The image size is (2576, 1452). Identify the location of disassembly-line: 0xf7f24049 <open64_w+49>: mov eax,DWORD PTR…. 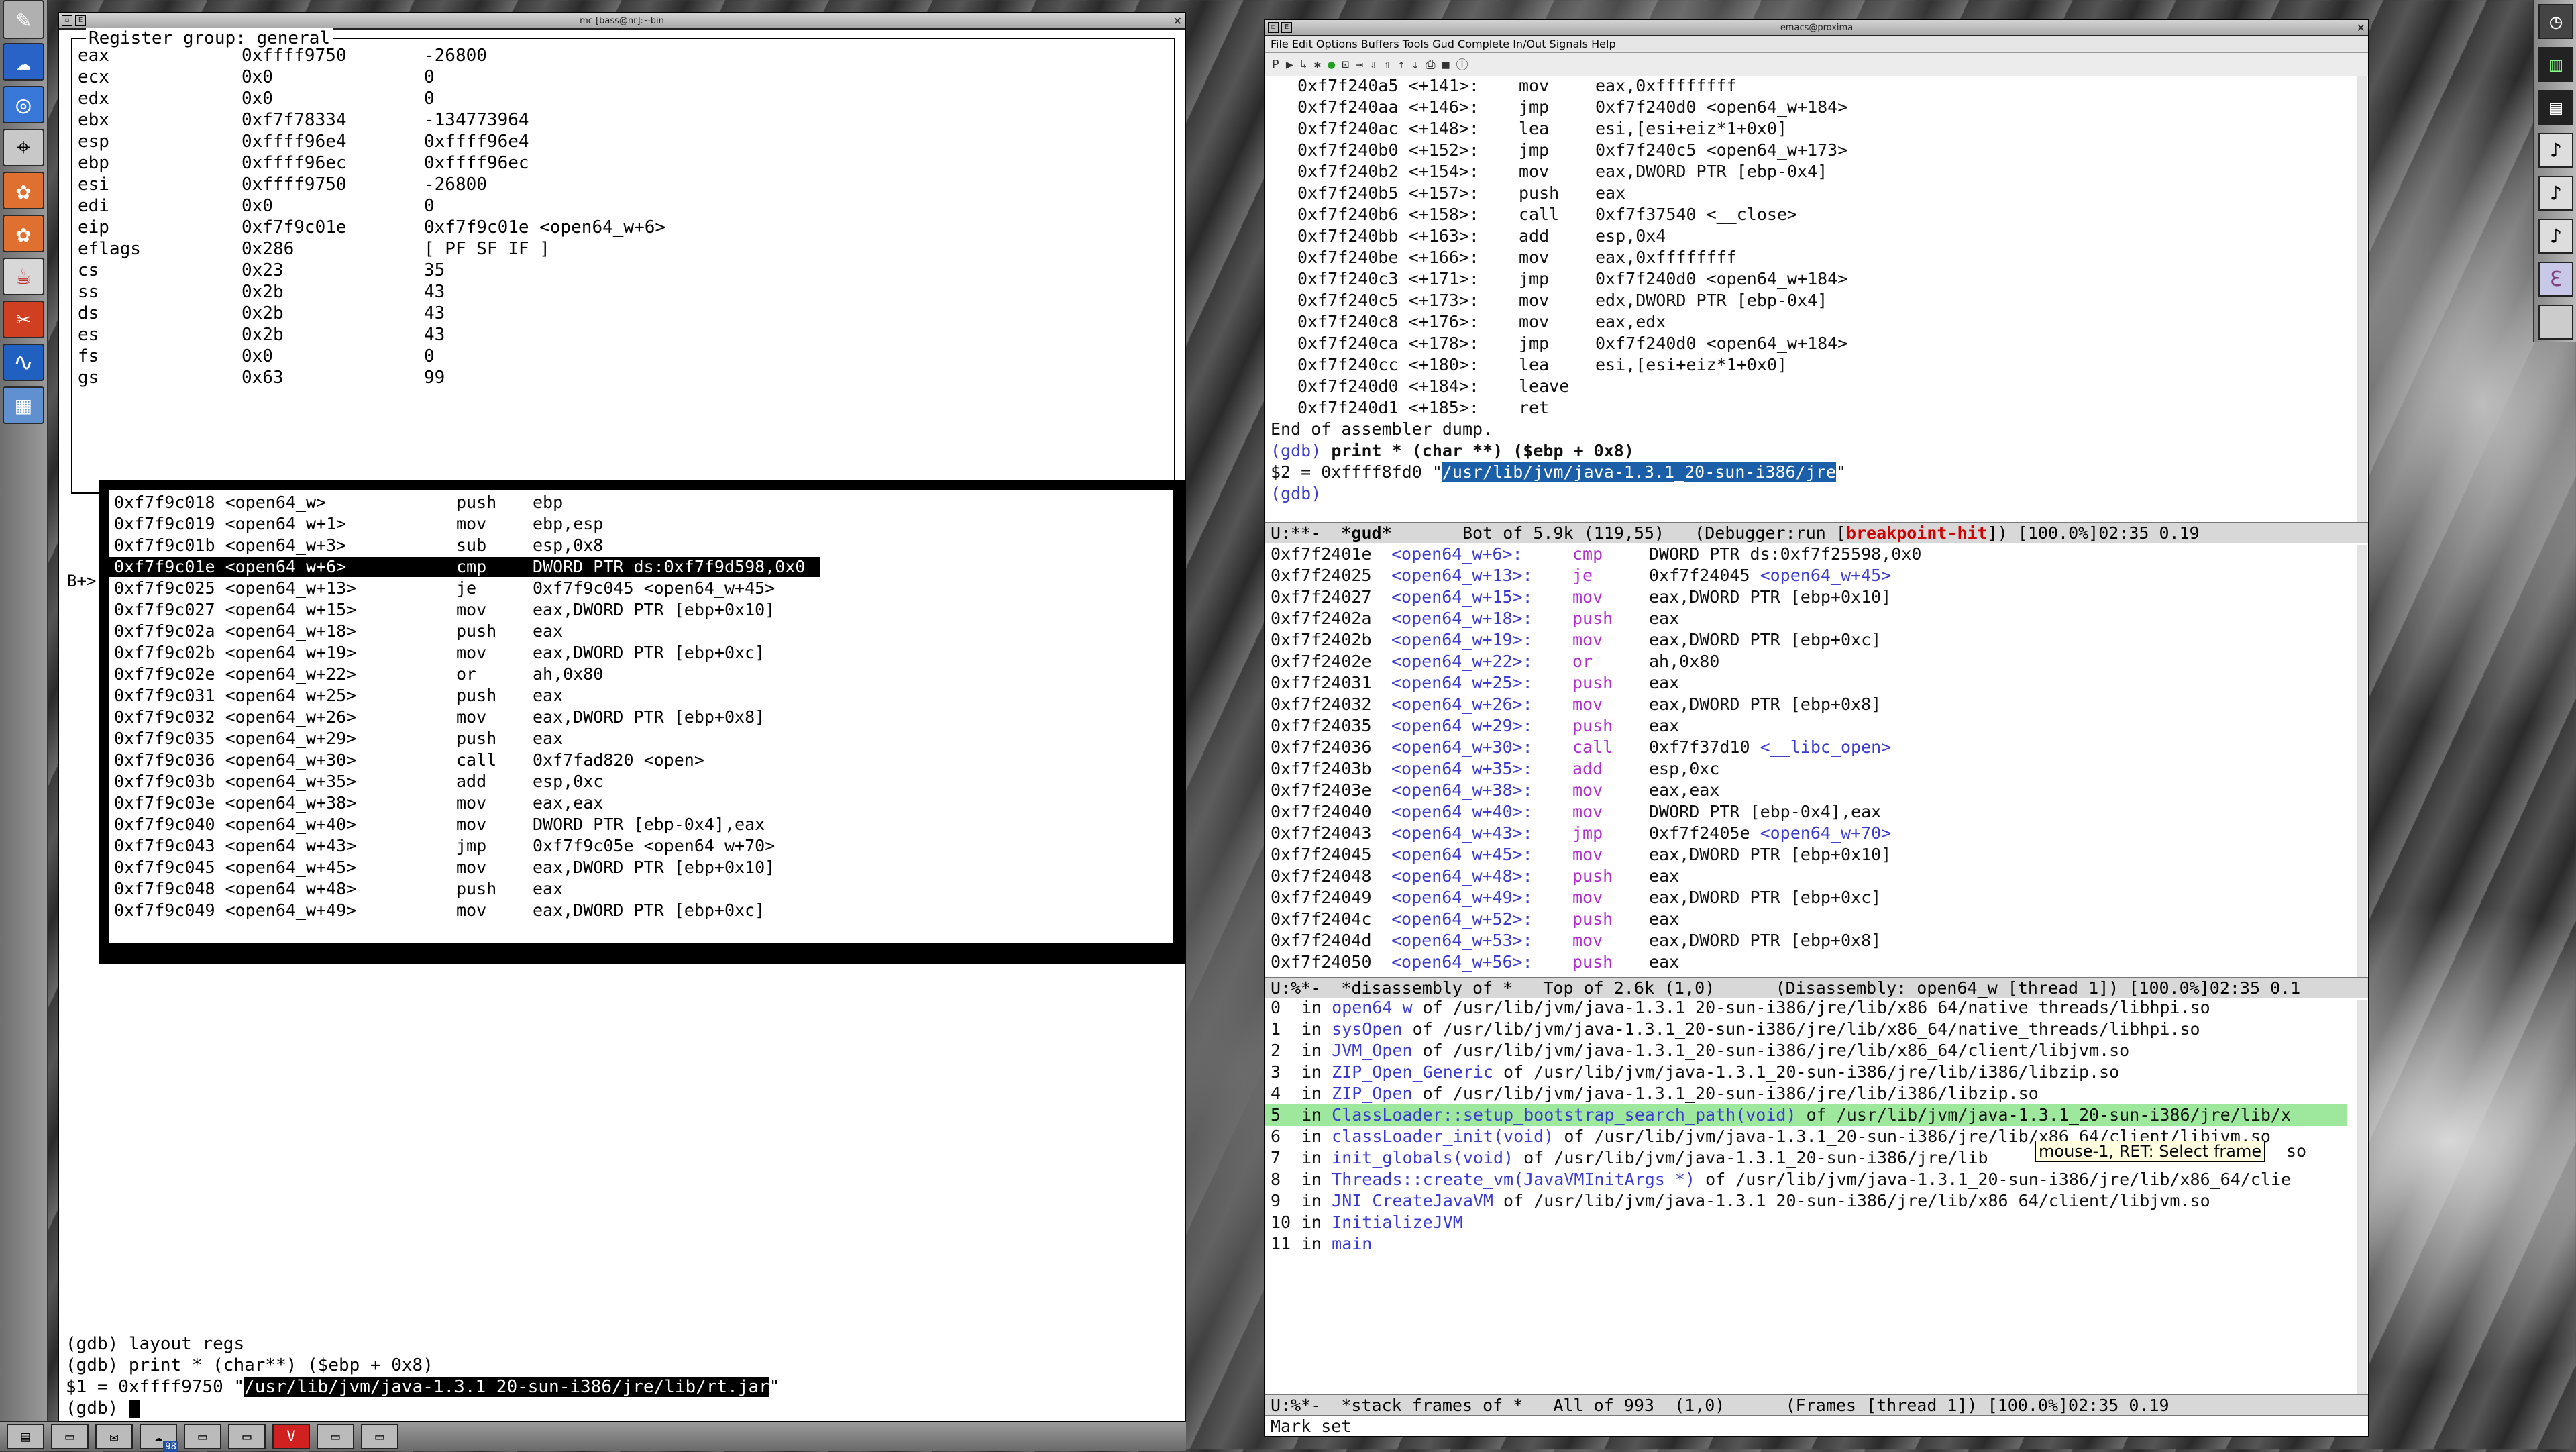
(1576, 898).